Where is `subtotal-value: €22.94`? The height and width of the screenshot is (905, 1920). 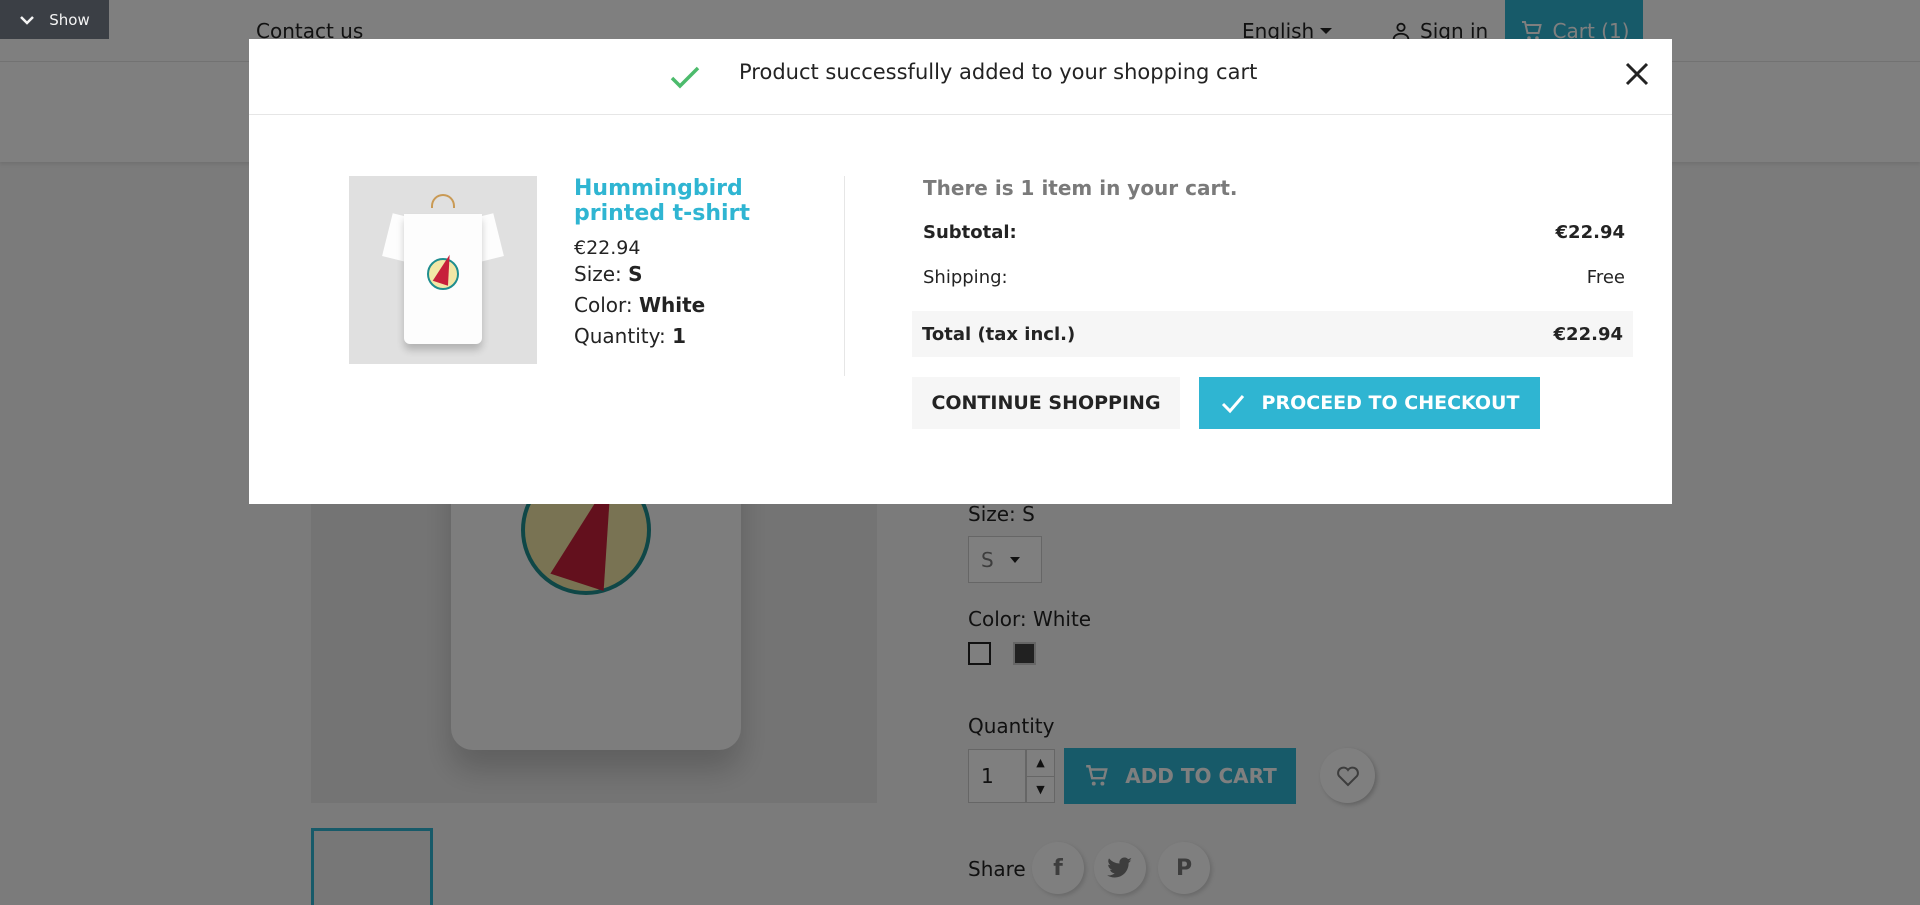 subtotal-value: €22.94 is located at coordinates (1590, 232).